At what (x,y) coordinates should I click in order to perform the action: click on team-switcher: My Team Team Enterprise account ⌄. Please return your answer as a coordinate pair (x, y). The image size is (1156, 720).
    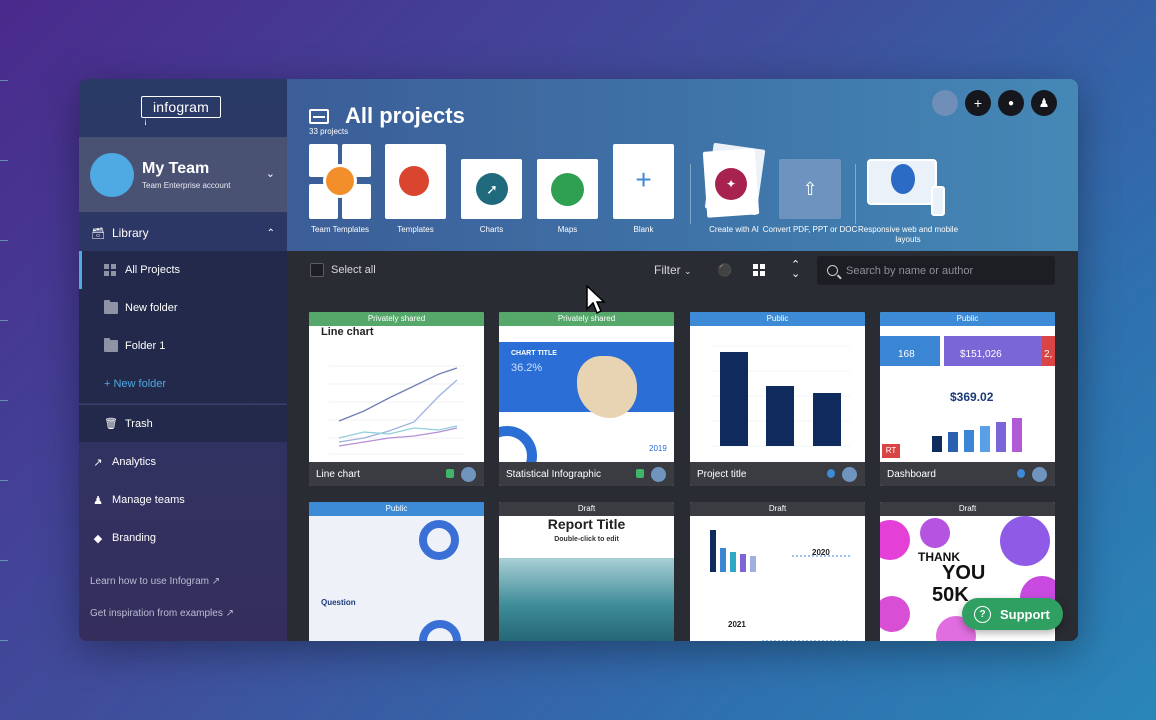
    Looking at the image, I should click on (183, 174).